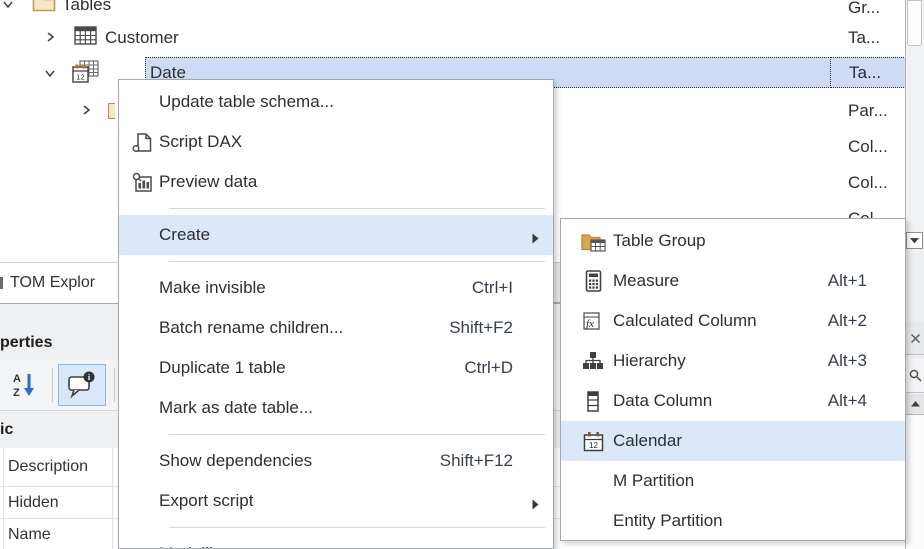 The width and height of the screenshot is (924, 549). I want to click on menu-item-label: Calculated Column, so click(685, 320).